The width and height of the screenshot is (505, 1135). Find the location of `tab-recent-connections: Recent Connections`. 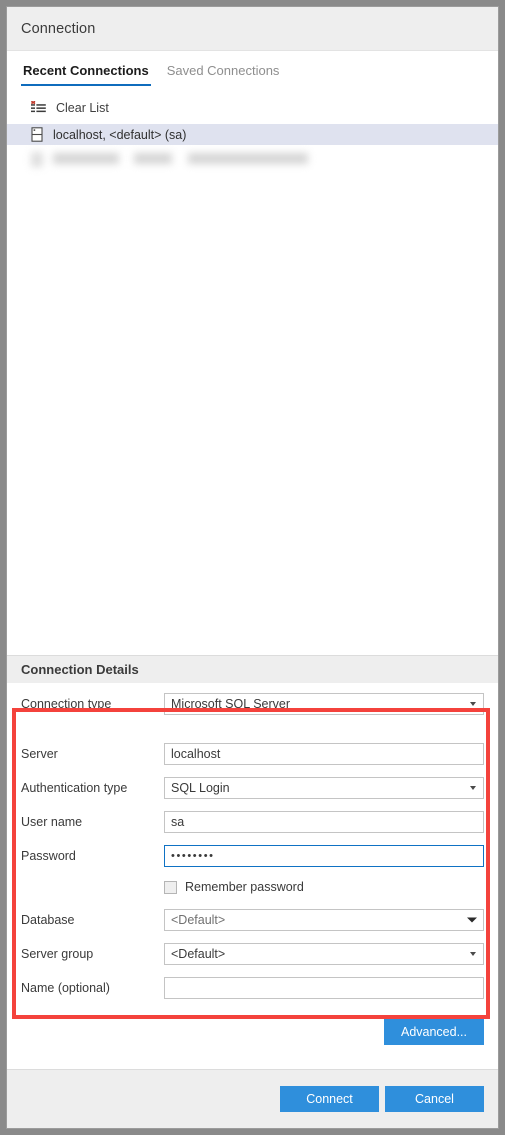

tab-recent-connections: Recent Connections is located at coordinates (86, 74).